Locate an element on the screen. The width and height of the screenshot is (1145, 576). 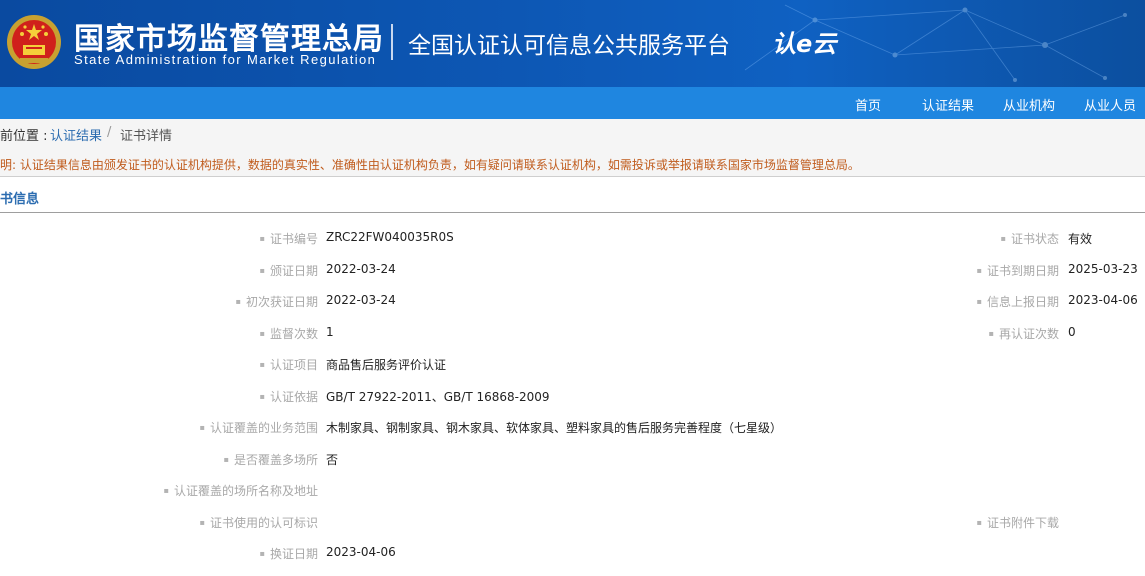
platform-logo-text: 认e云 is located at coordinates (804, 44).